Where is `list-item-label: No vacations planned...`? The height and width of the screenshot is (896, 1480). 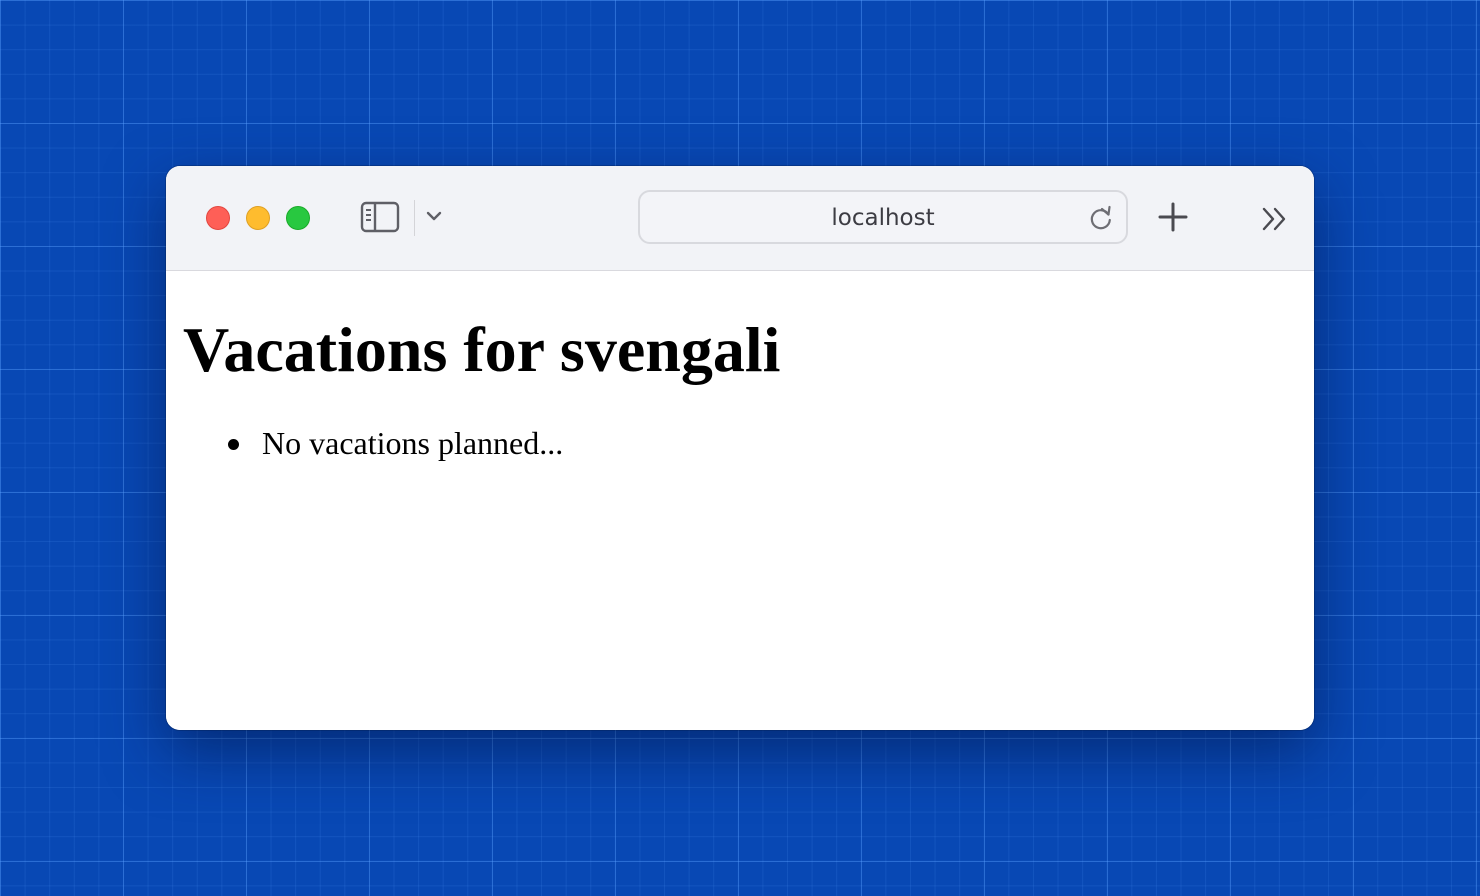
list-item-label: No vacations planned... is located at coordinates (413, 443).